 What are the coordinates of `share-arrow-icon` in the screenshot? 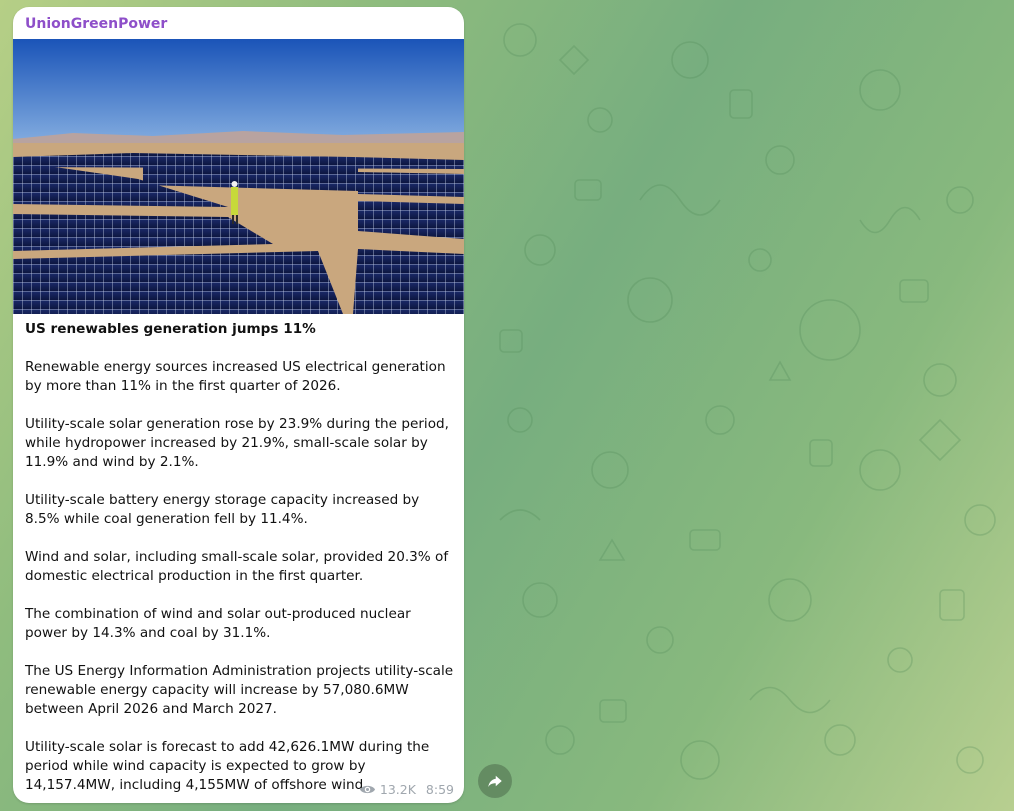 It's located at (495, 781).